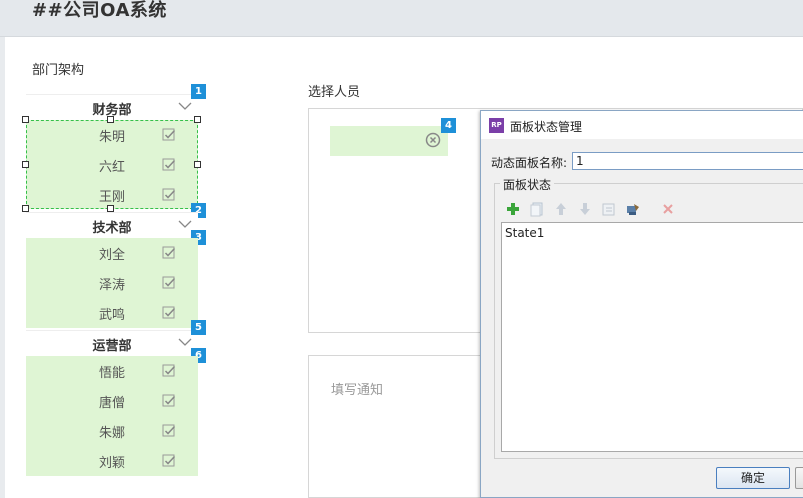 The image size is (803, 498). I want to click on edit-state-icon, so click(609, 209).